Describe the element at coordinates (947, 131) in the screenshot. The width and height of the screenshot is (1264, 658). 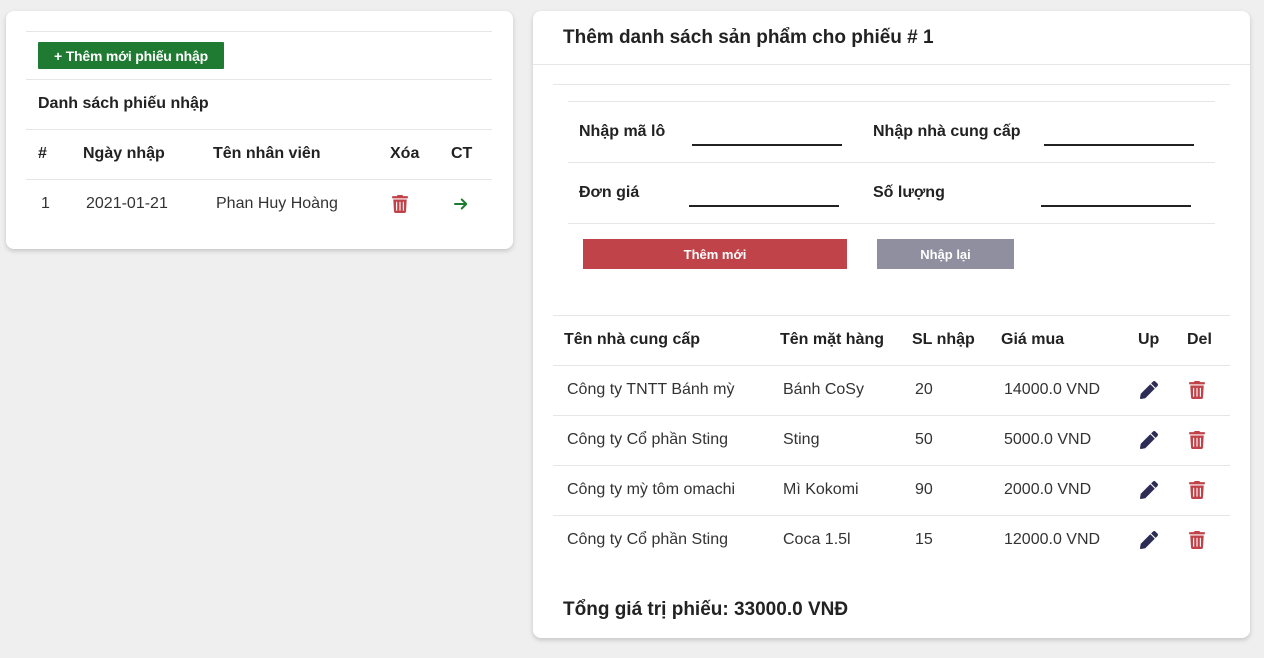
I see `supplier-label: Nhập nhà cung cấp` at that location.